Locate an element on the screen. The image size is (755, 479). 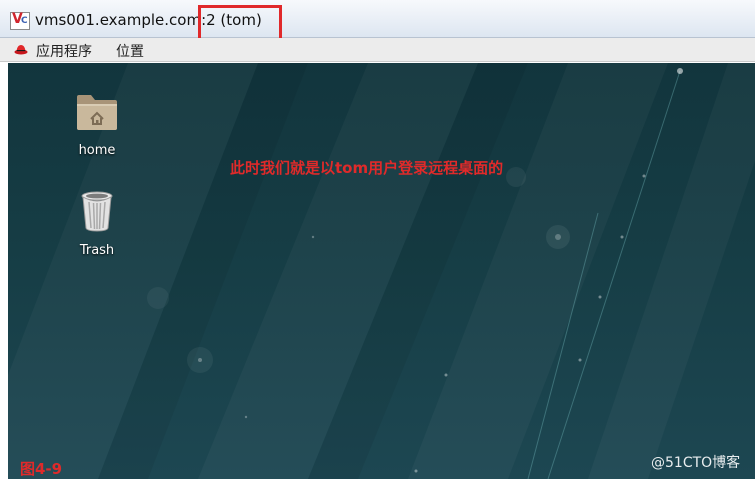
desktop-icon-trash: Trash is located at coordinates (97, 222).